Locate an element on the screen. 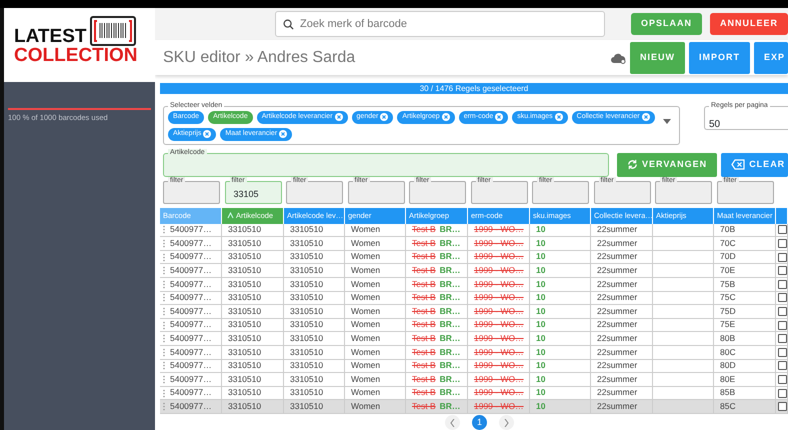  selection-bar: 30 / 1476 Regels geselecteerd is located at coordinates (474, 88).